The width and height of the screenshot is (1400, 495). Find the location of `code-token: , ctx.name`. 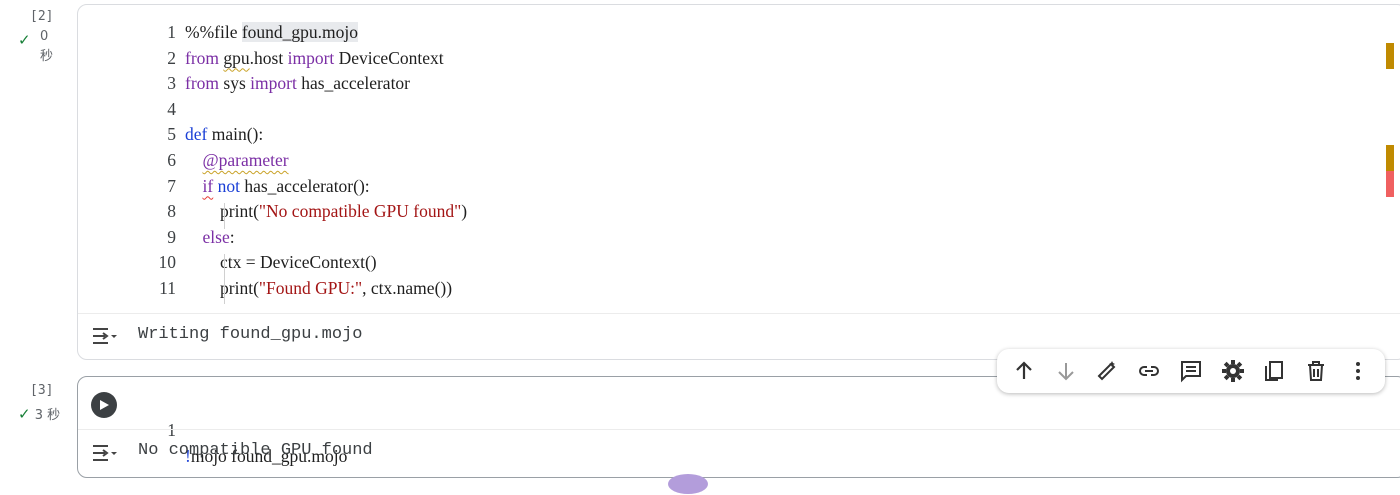

code-token: , ctx.name is located at coordinates (398, 288).